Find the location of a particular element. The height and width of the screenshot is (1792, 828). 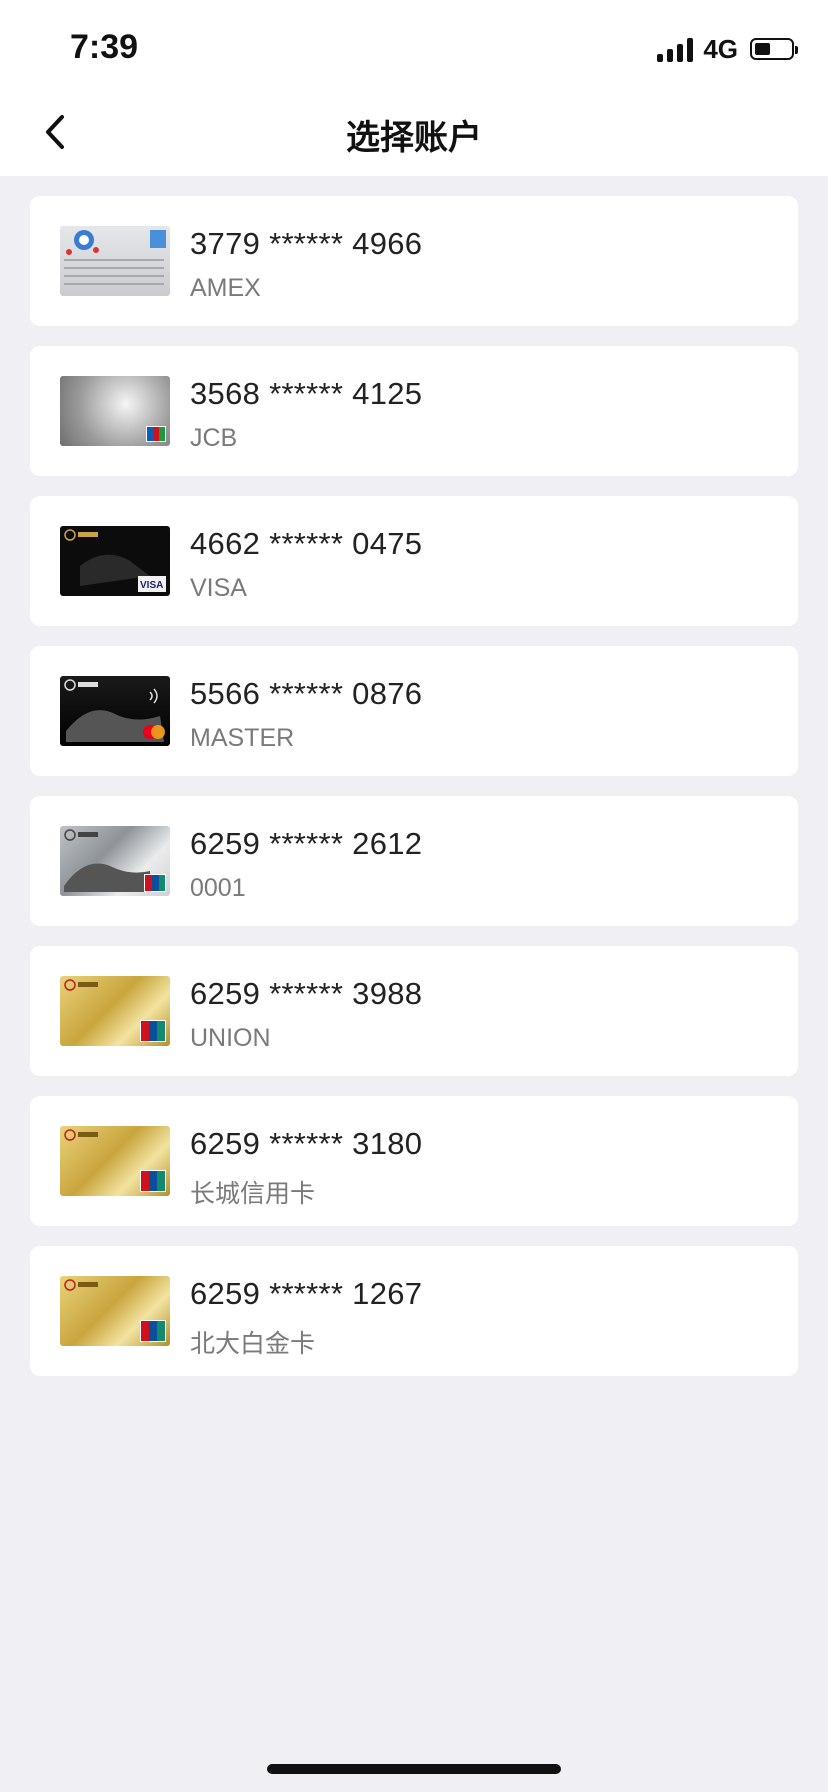

card-number: 5566 ****** 0876 is located at coordinates (306, 693).